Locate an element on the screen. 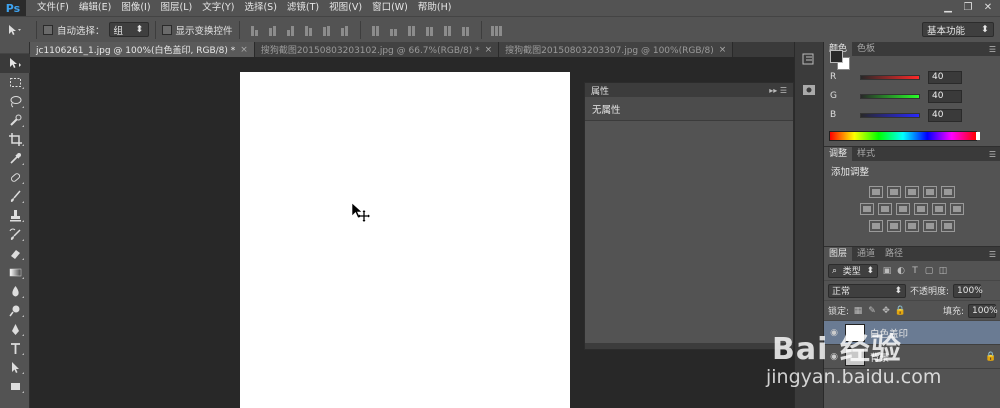  opacity-input: 100% is located at coordinates (968, 290).